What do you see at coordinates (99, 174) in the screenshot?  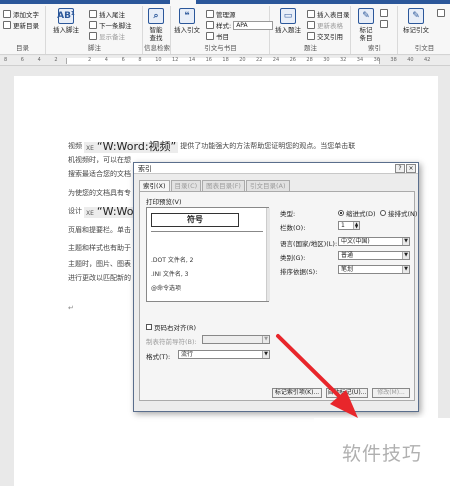 I see `document-line: 搜索最适合您的文档` at bounding box center [99, 174].